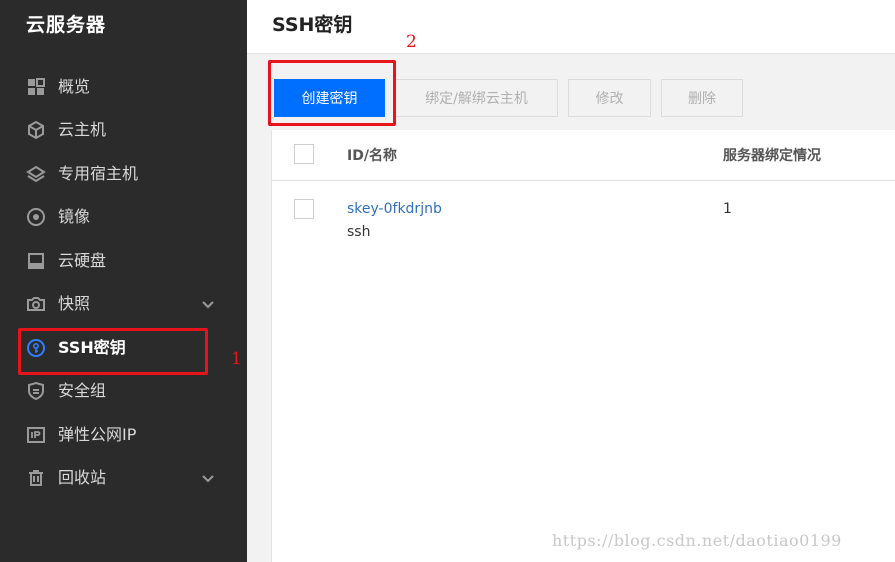 The image size is (895, 562). Describe the element at coordinates (123, 261) in the screenshot. I see `sidebar-item-cloud-disk: 云硬盘` at that location.